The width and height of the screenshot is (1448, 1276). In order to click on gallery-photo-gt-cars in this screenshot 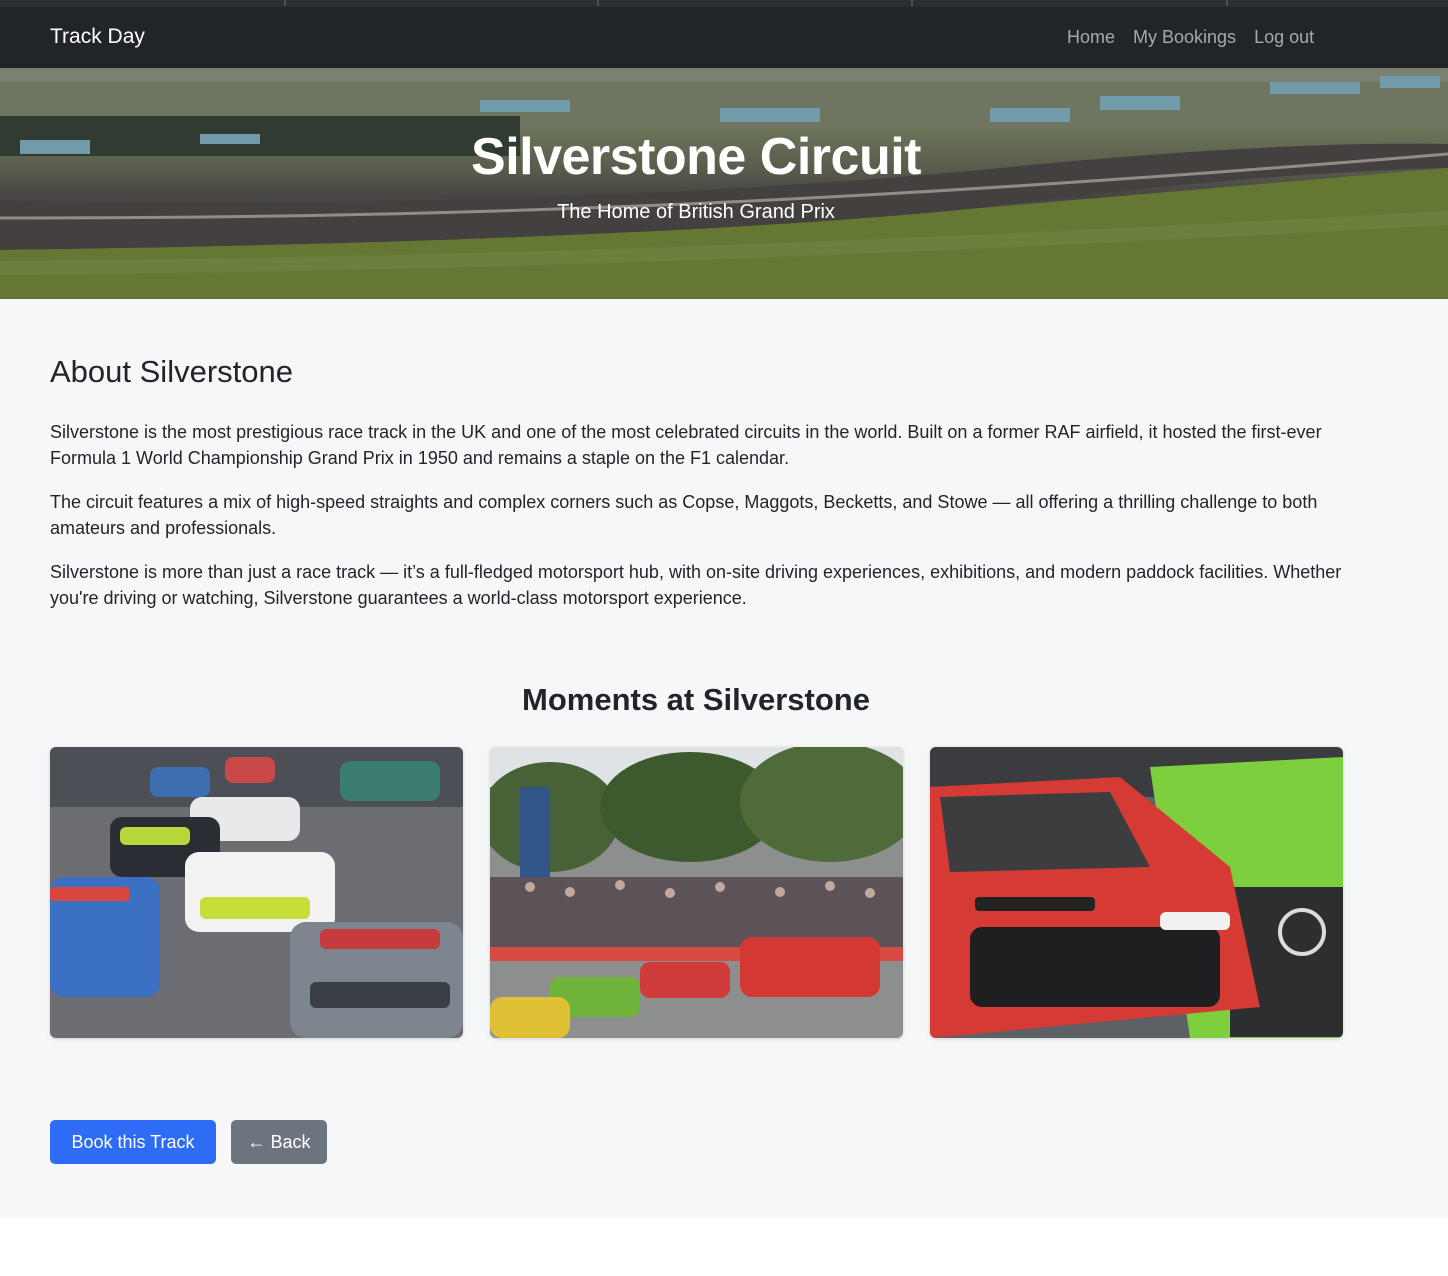, I will do `click(1136, 892)`.